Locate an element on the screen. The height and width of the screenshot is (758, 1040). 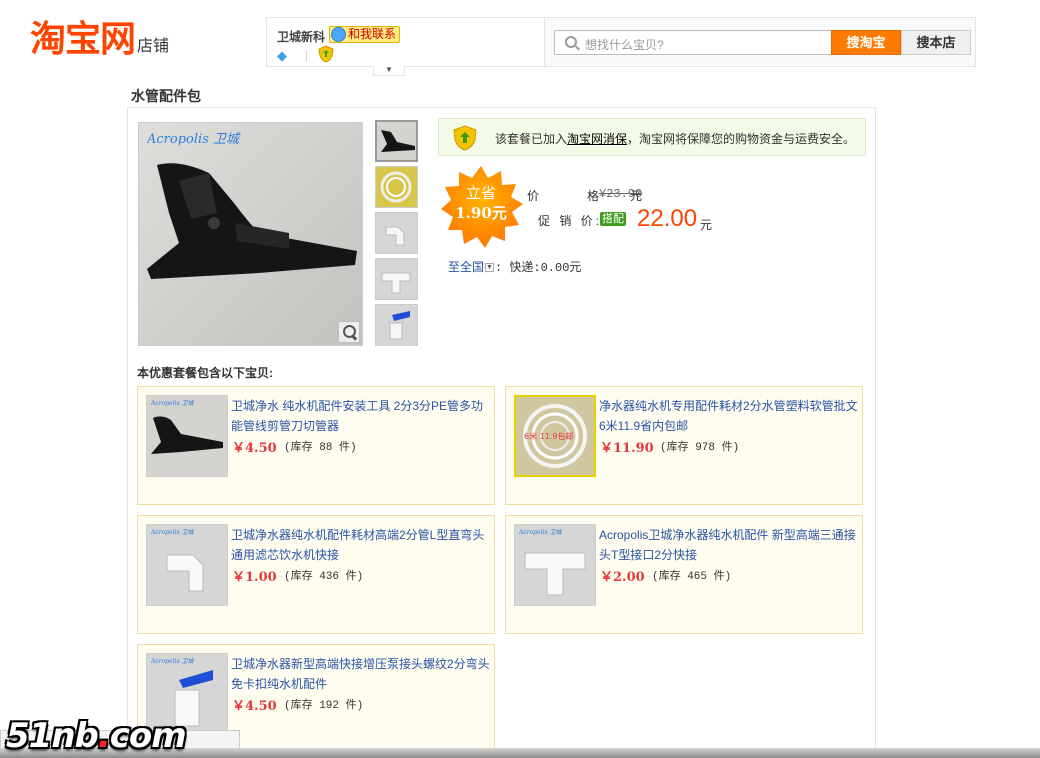
bundle-item-stock: (库存 465 件) is located at coordinates (692, 577).